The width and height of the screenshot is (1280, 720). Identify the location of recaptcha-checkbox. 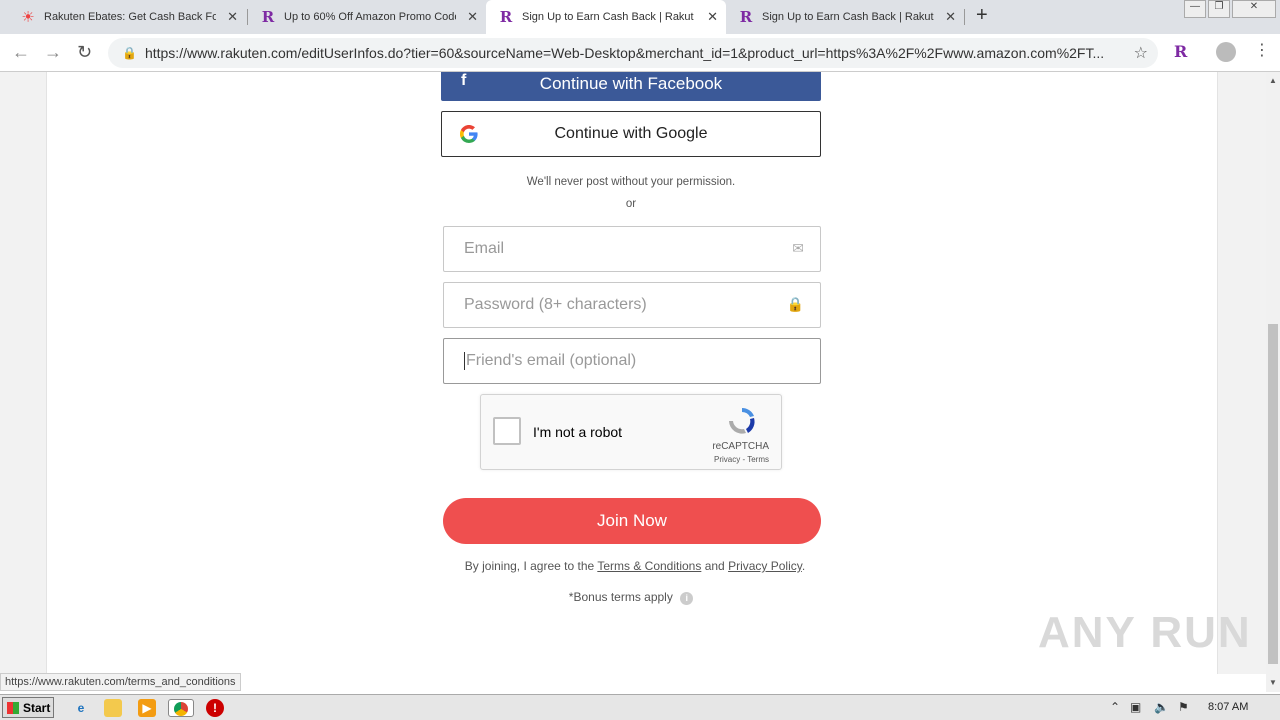
(507, 431).